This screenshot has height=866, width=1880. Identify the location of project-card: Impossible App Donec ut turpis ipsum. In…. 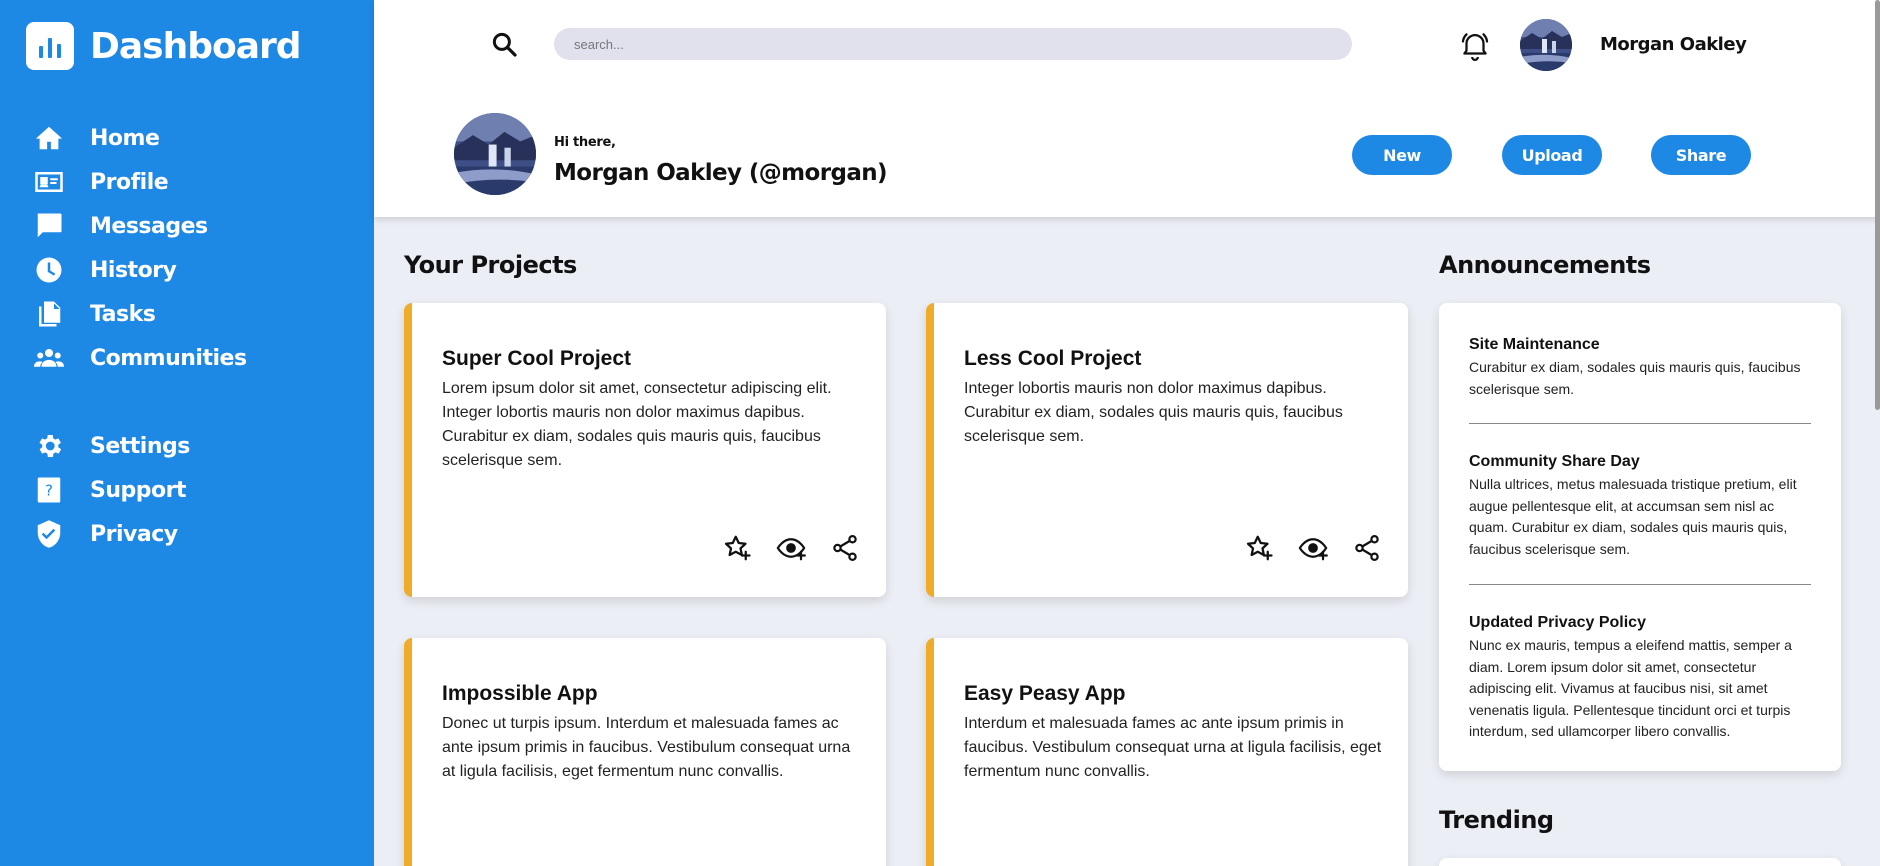
(645, 752).